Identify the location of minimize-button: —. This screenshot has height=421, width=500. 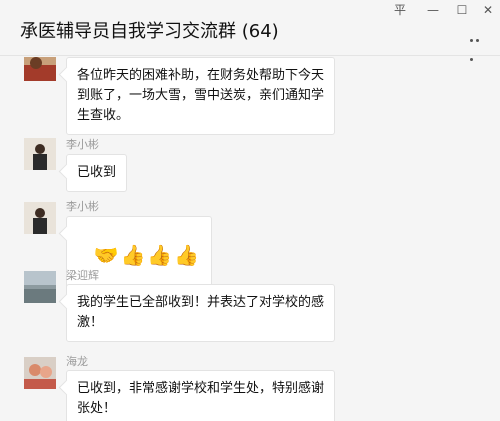
(433, 10).